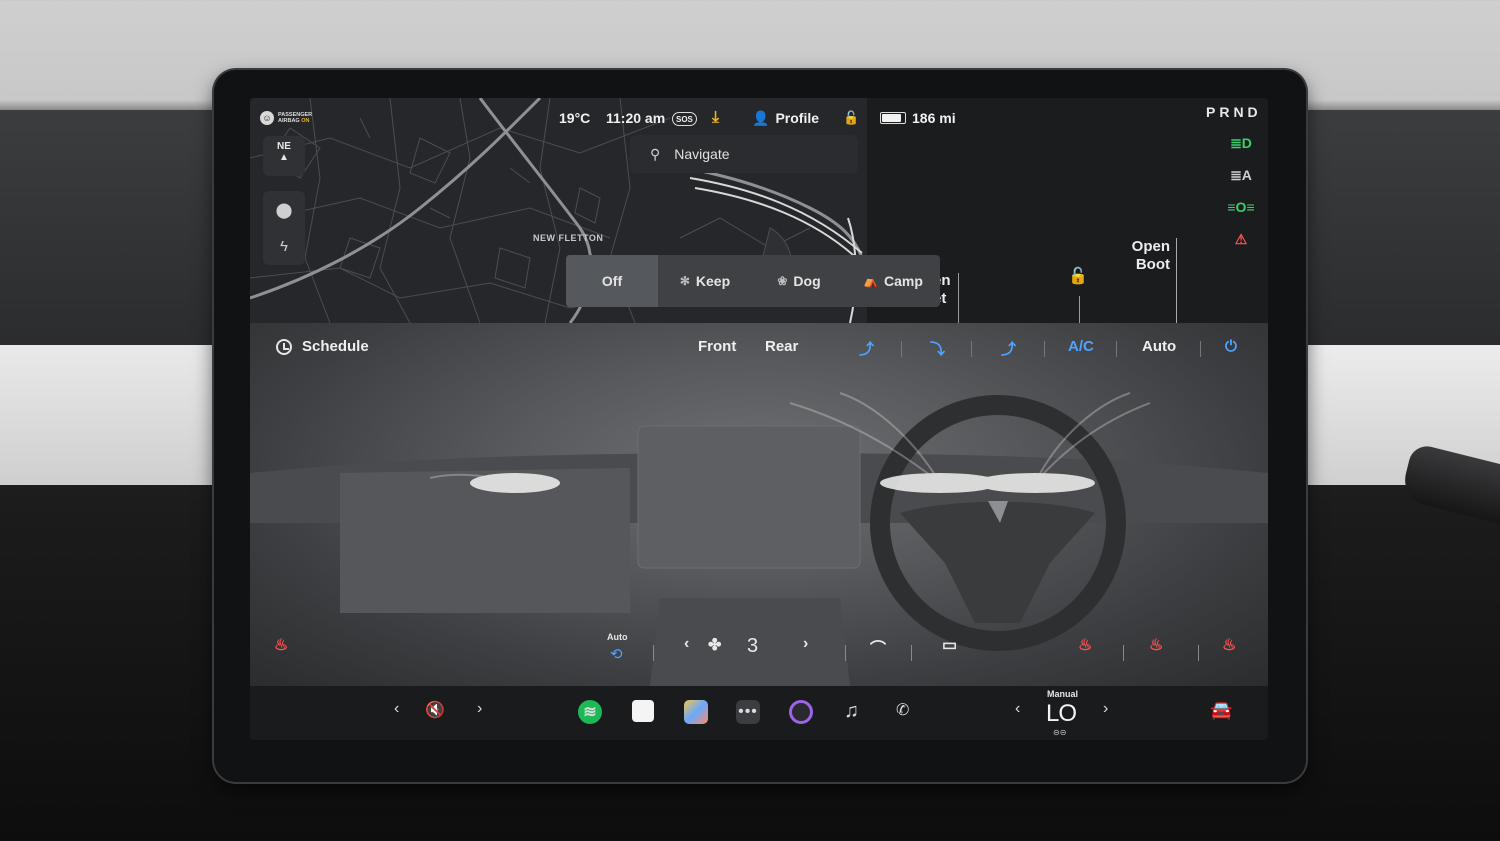 This screenshot has height=841, width=1500. I want to click on fan-keep-icon: ✻, so click(684, 281).